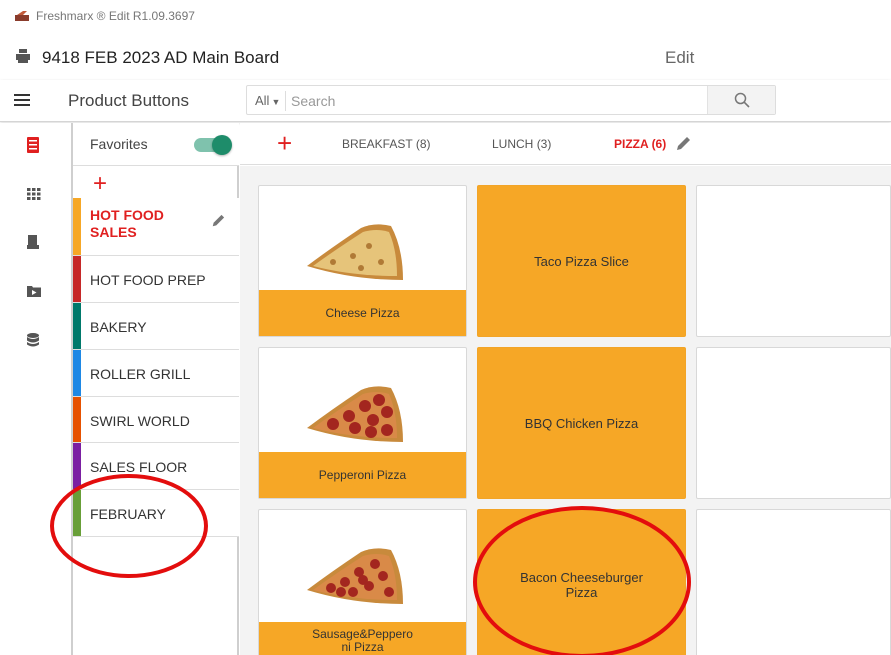  I want to click on tab-lunch: LUNCH (3), so click(521, 144).